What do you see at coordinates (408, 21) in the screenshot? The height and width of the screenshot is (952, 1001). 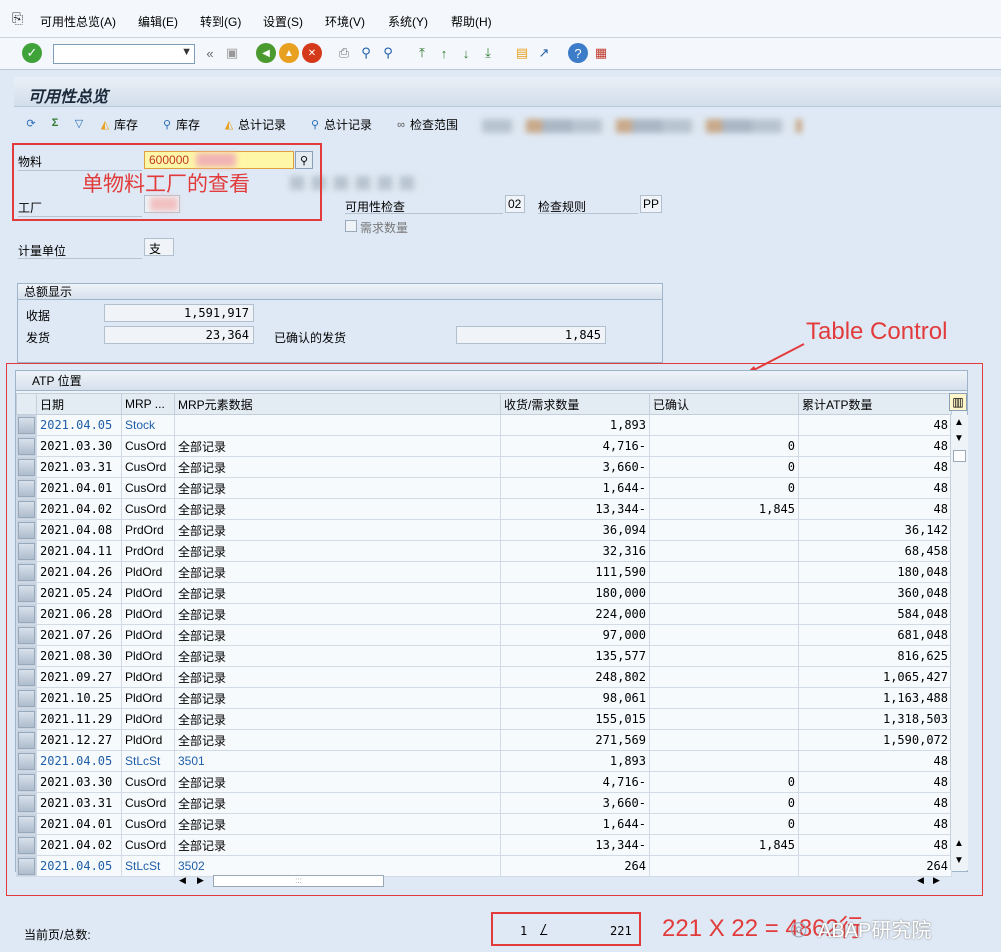 I see `menu-item-system: 系统(Y)` at bounding box center [408, 21].